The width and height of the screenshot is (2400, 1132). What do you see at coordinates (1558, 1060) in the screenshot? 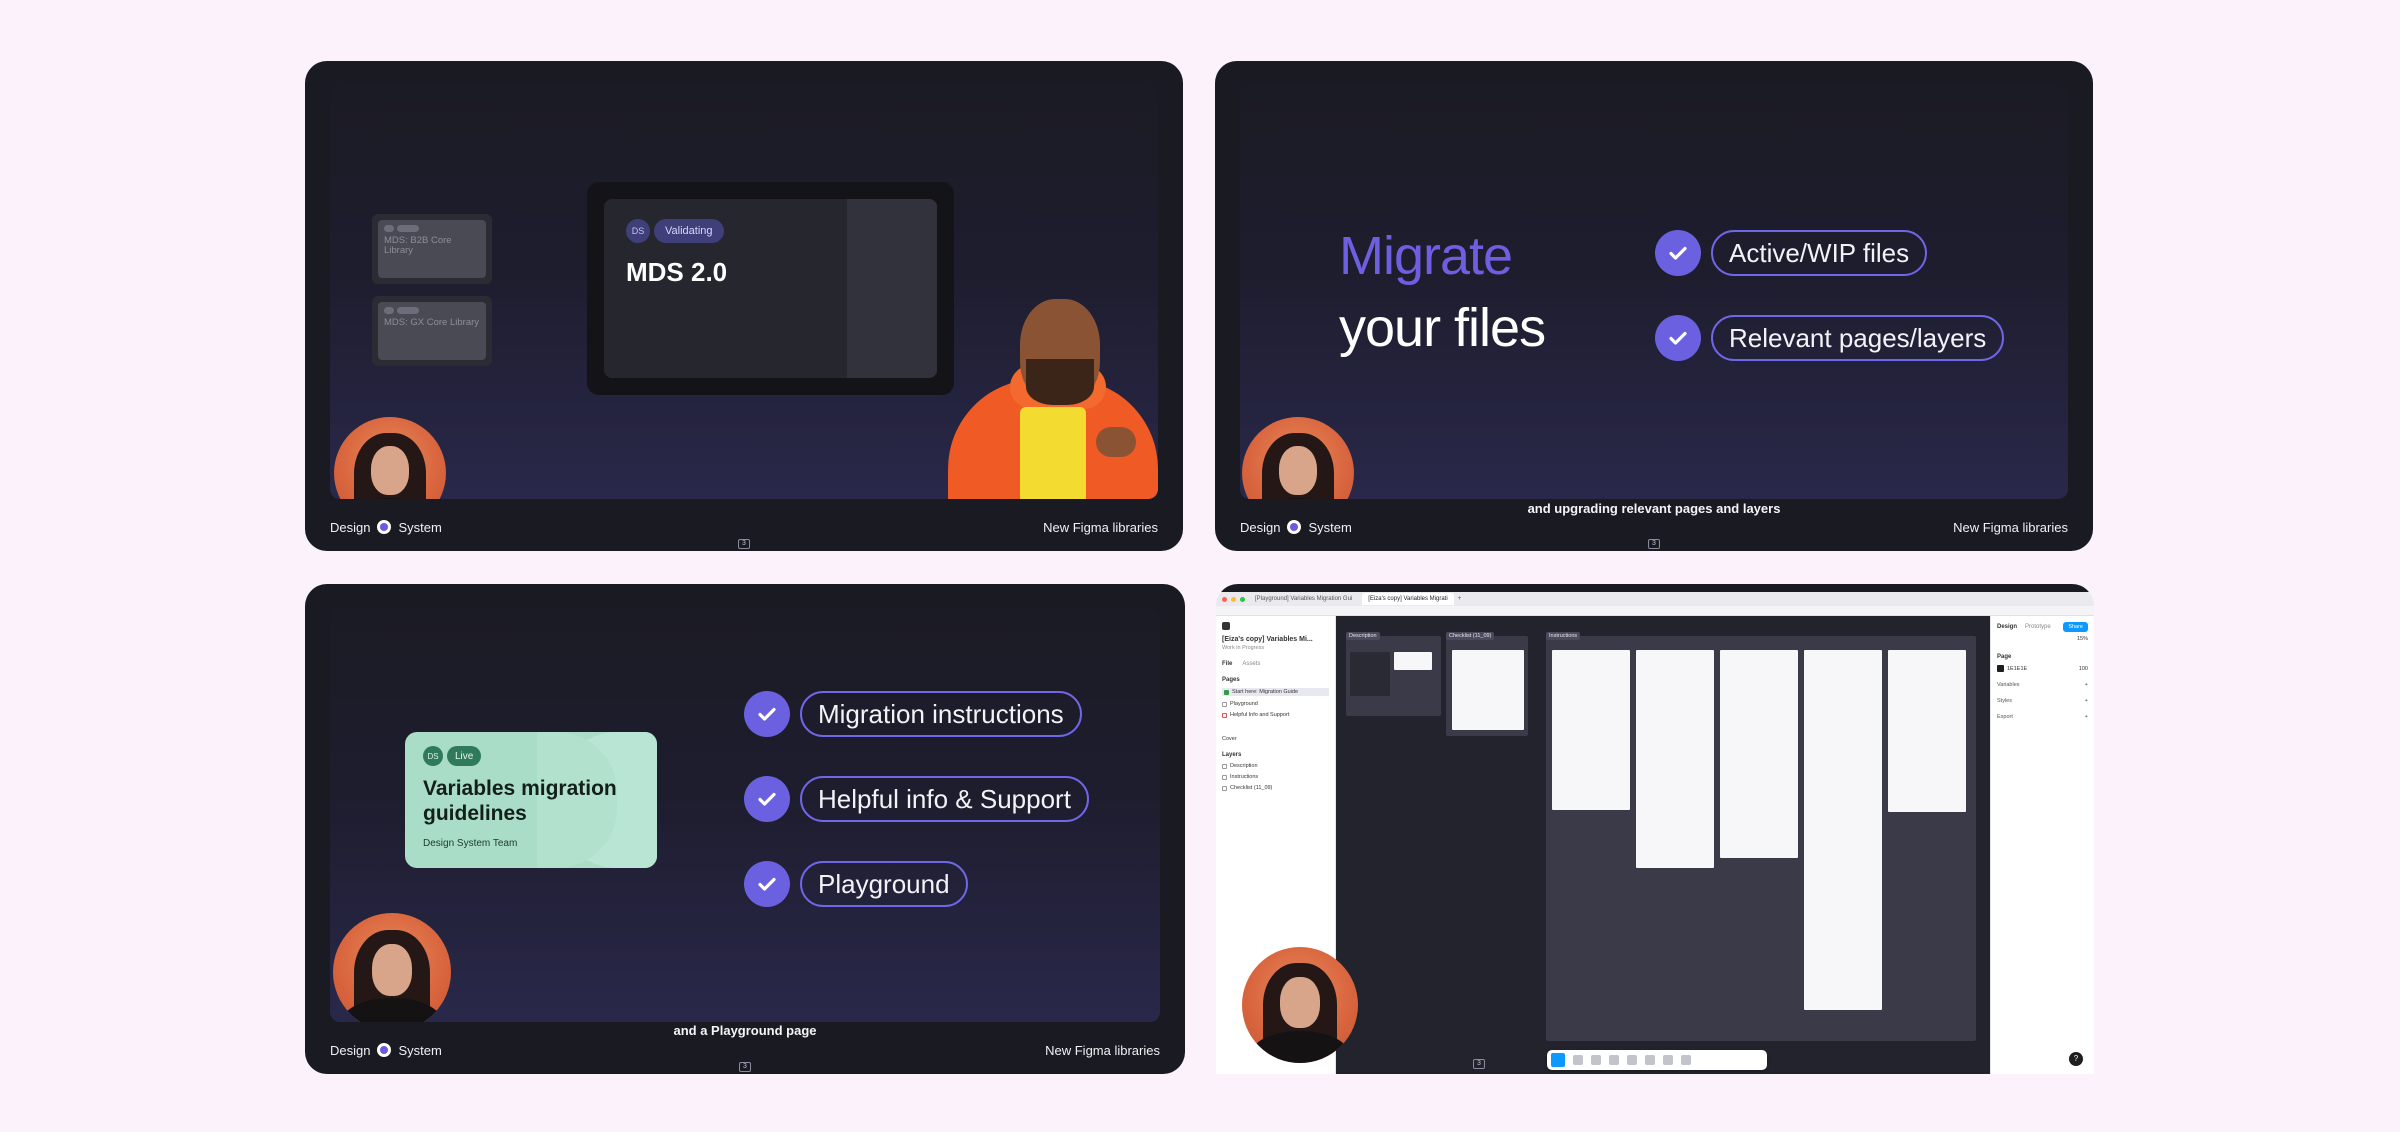
I see `move-tool-icon` at bounding box center [1558, 1060].